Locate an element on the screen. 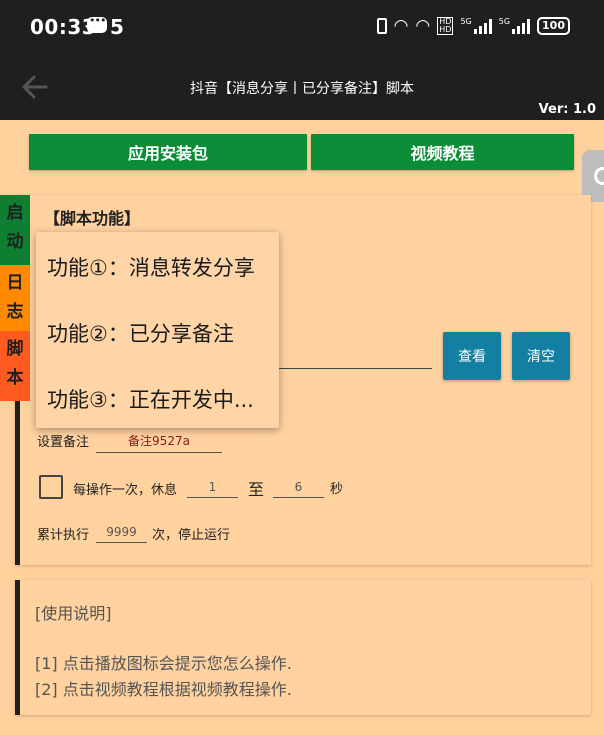 This screenshot has width=604, height=735. script-card-title: 【脚本功能】 is located at coordinates (92, 218).